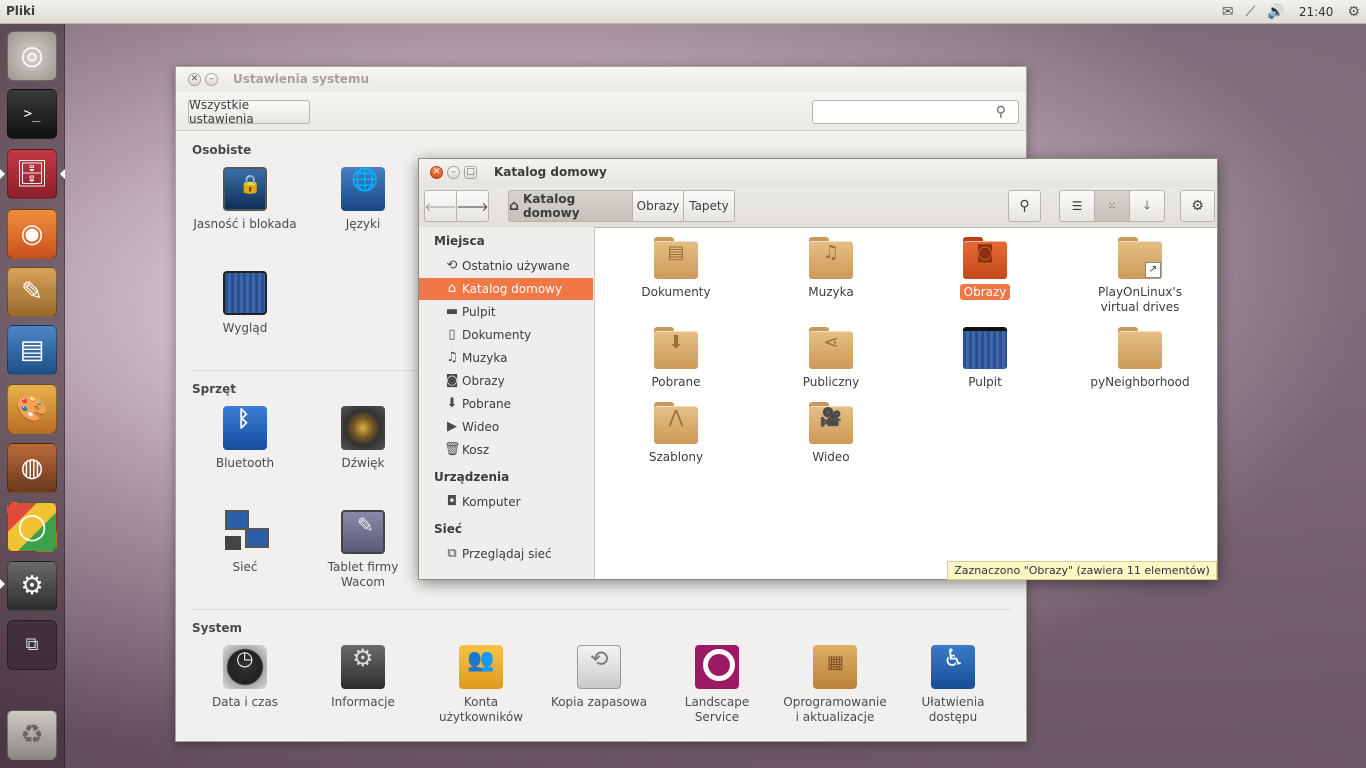 This screenshot has width=1366, height=768. Describe the element at coordinates (32, 645) in the screenshot. I see `workspaces-icon: ⧉` at that location.